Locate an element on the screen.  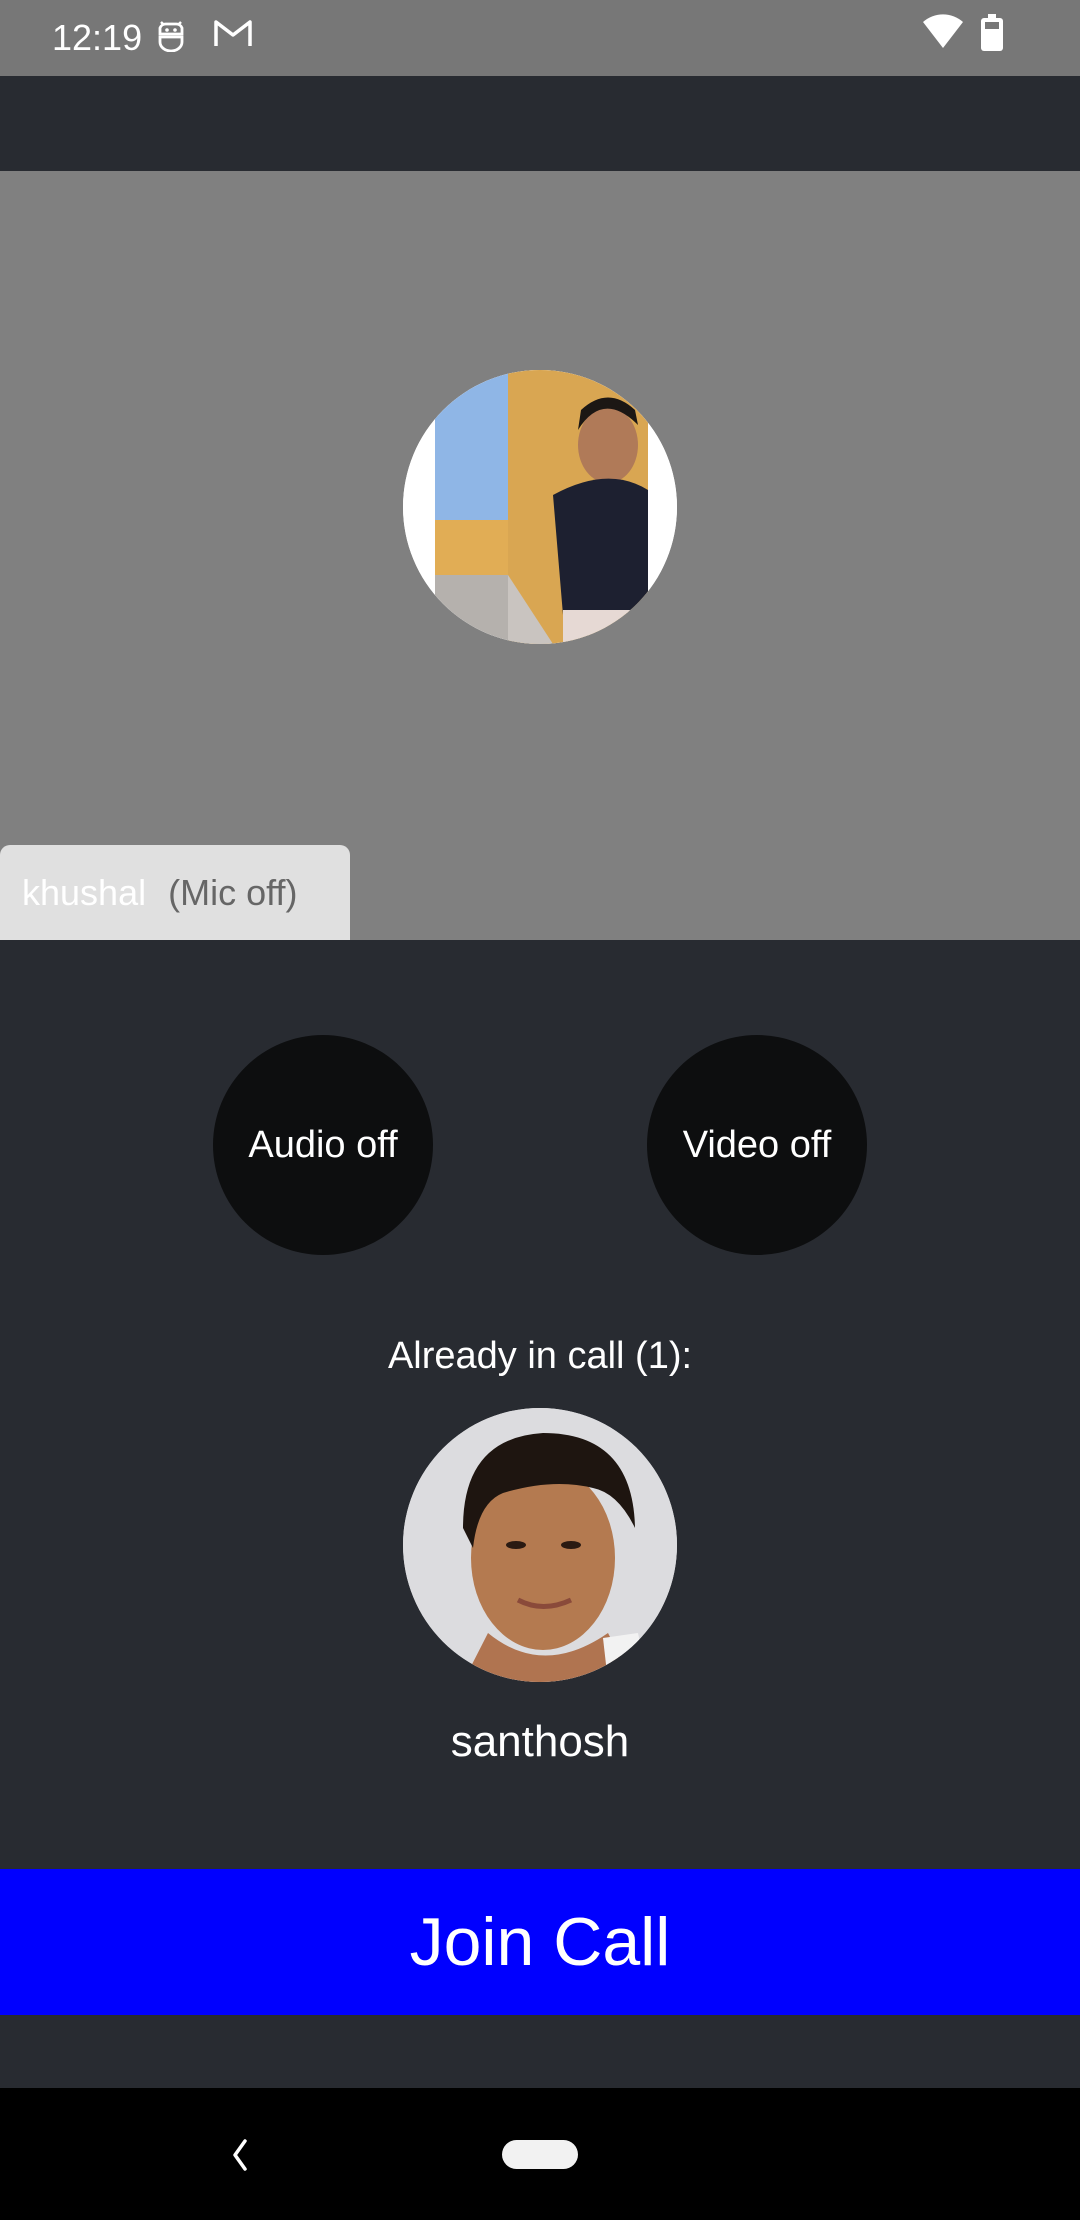
audio-toggle-label: Audio off is located at coordinates (323, 1144).